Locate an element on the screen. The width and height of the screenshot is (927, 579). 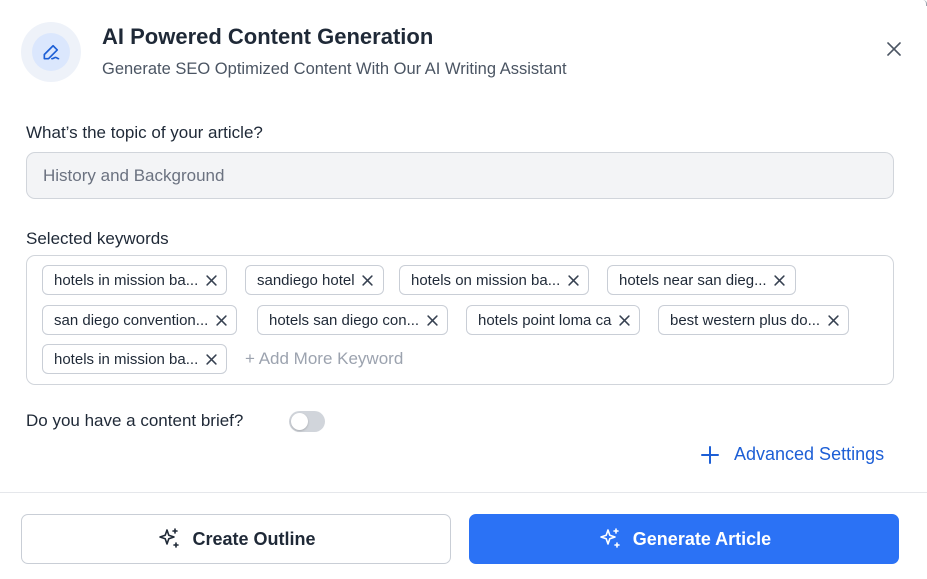
header-icon-badge is located at coordinates (51, 52).